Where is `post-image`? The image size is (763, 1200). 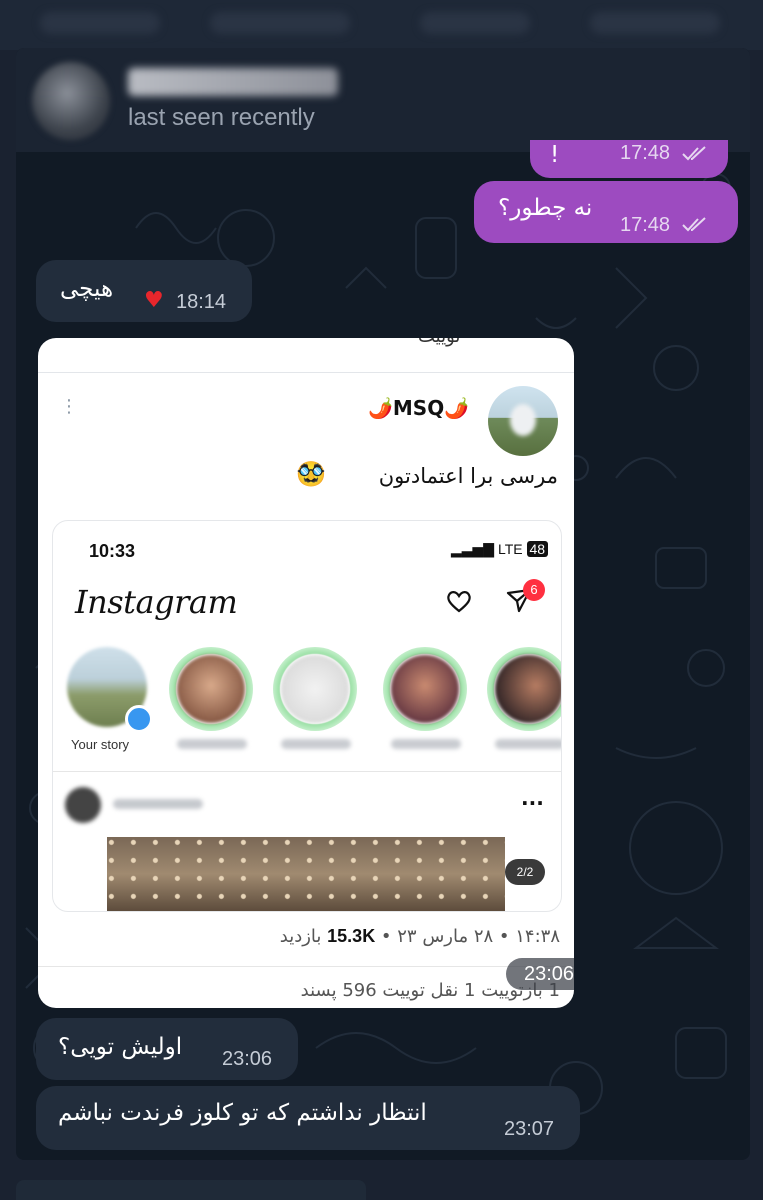
post-image is located at coordinates (306, 874).